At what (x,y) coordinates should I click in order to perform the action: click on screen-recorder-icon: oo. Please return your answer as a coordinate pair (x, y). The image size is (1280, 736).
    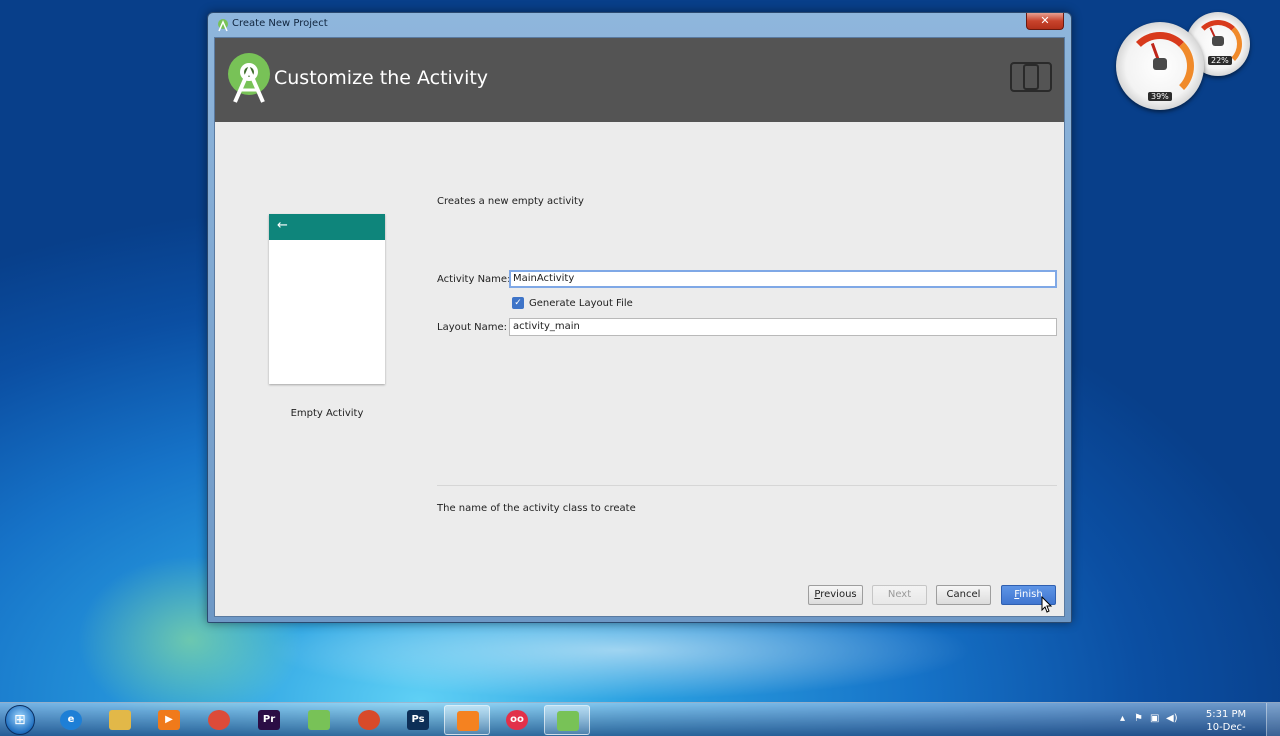
    Looking at the image, I should click on (517, 720).